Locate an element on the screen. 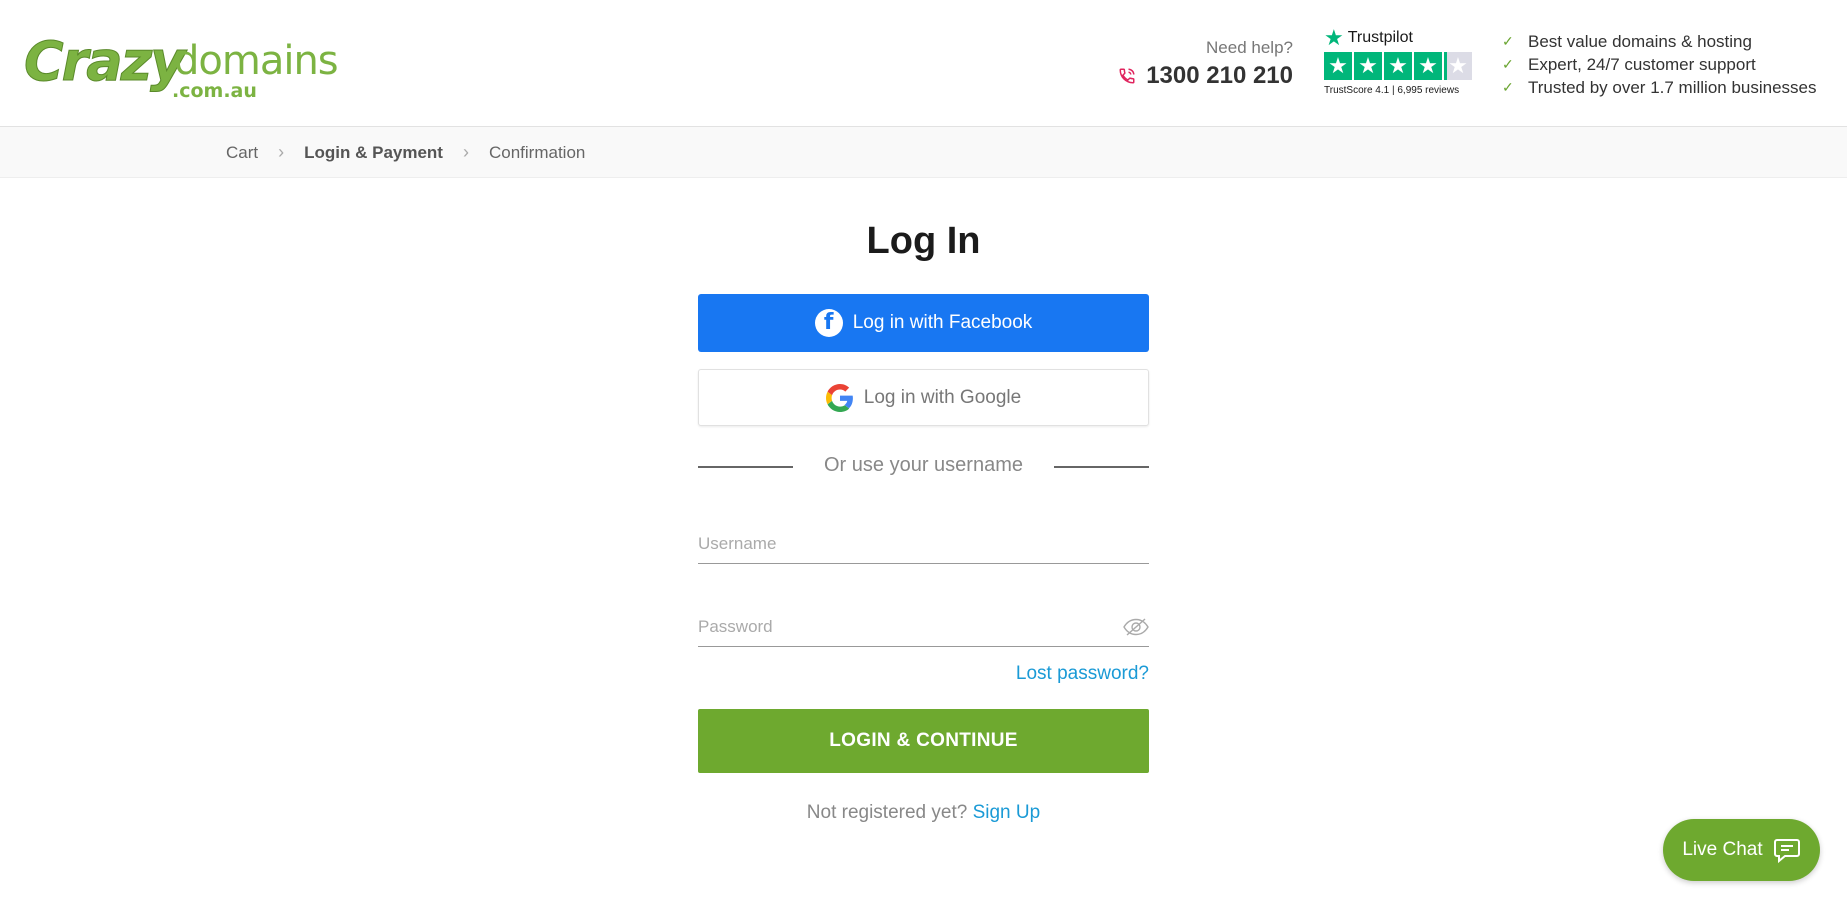  phone-icon is located at coordinates (1127, 76).